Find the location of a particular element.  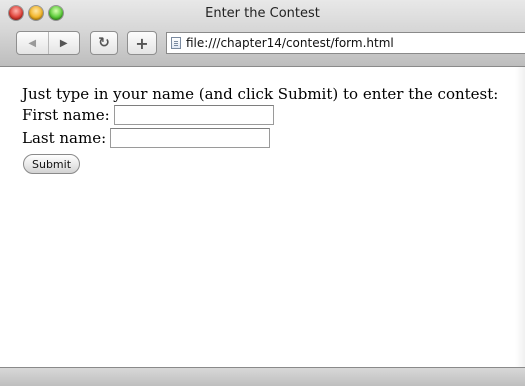

back-forward-control: ◀ ▶ is located at coordinates (48, 43).